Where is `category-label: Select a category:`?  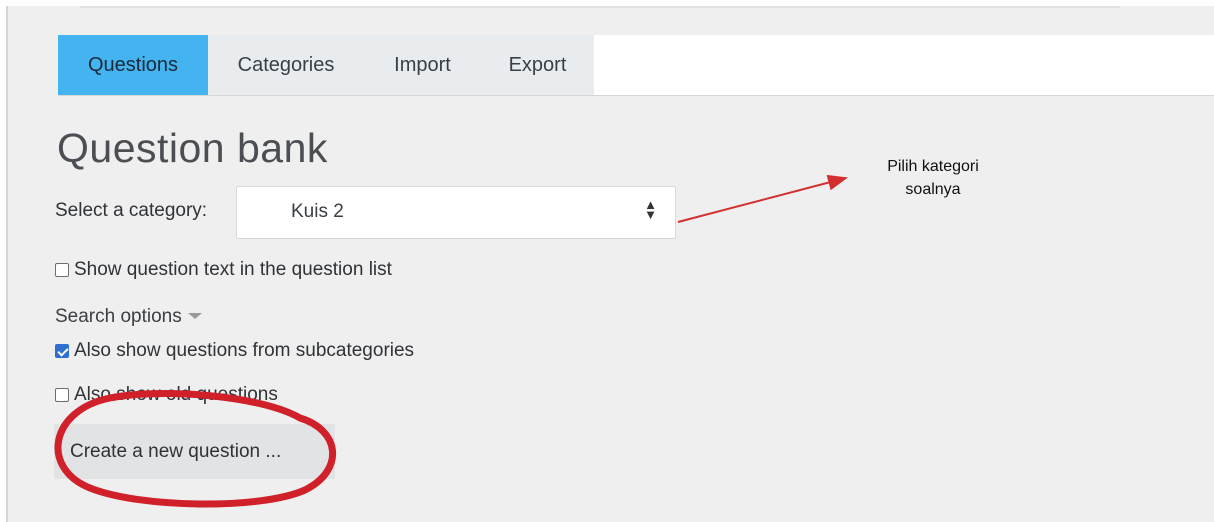
category-label: Select a category: is located at coordinates (131, 210).